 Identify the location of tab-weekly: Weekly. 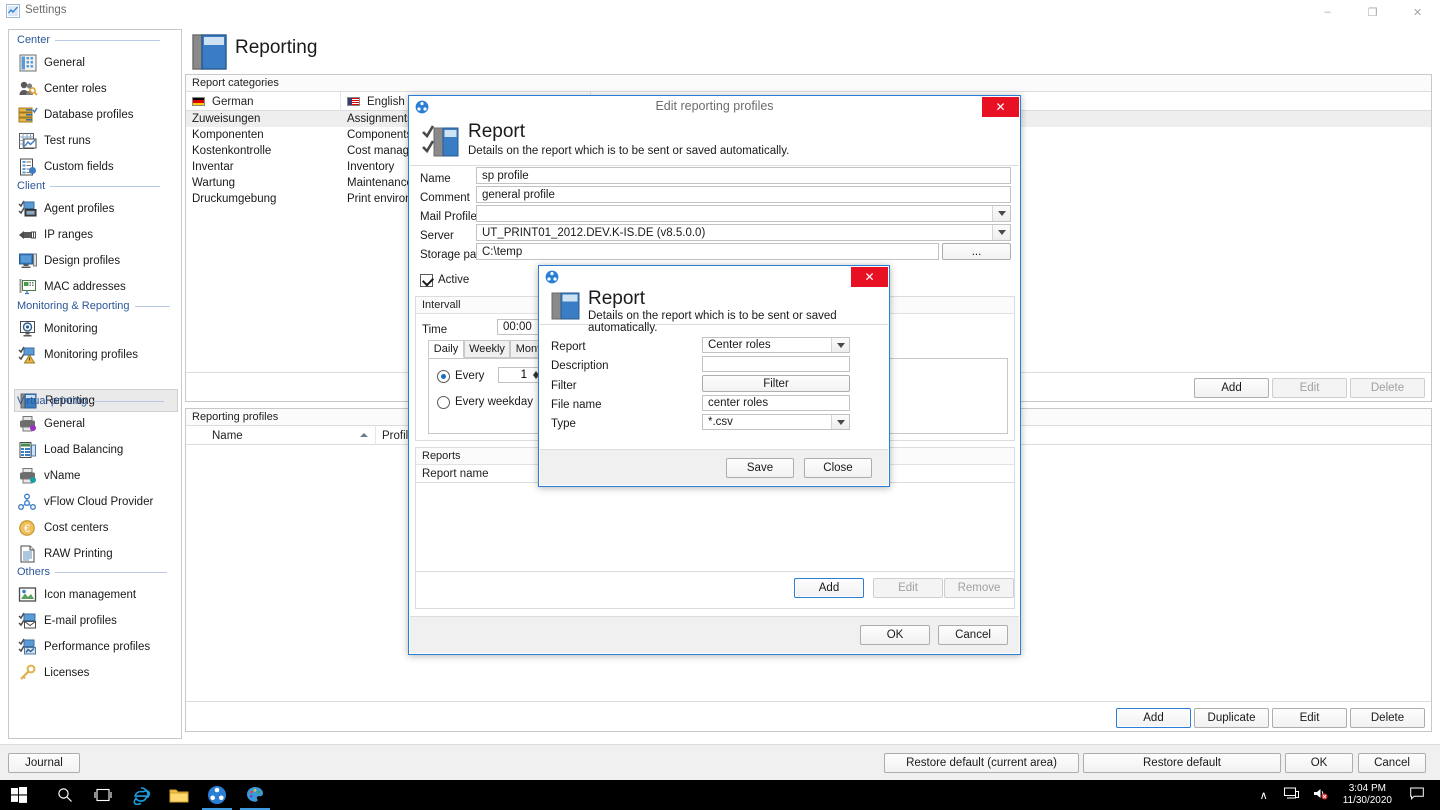
(487, 349).